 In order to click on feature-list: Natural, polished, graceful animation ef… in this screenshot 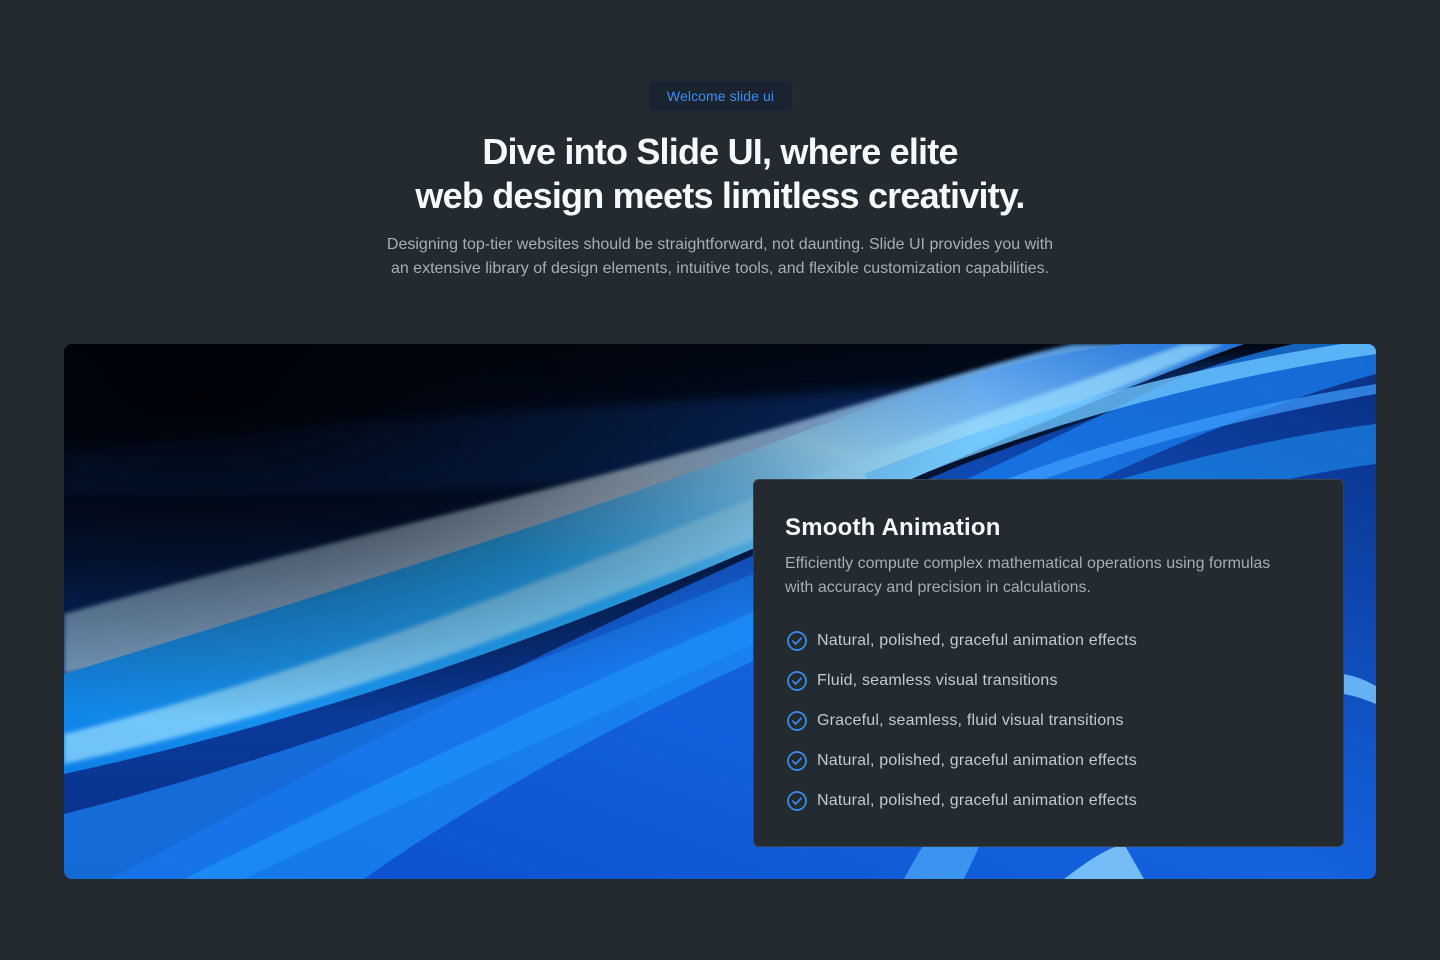, I will do `click(1048, 721)`.